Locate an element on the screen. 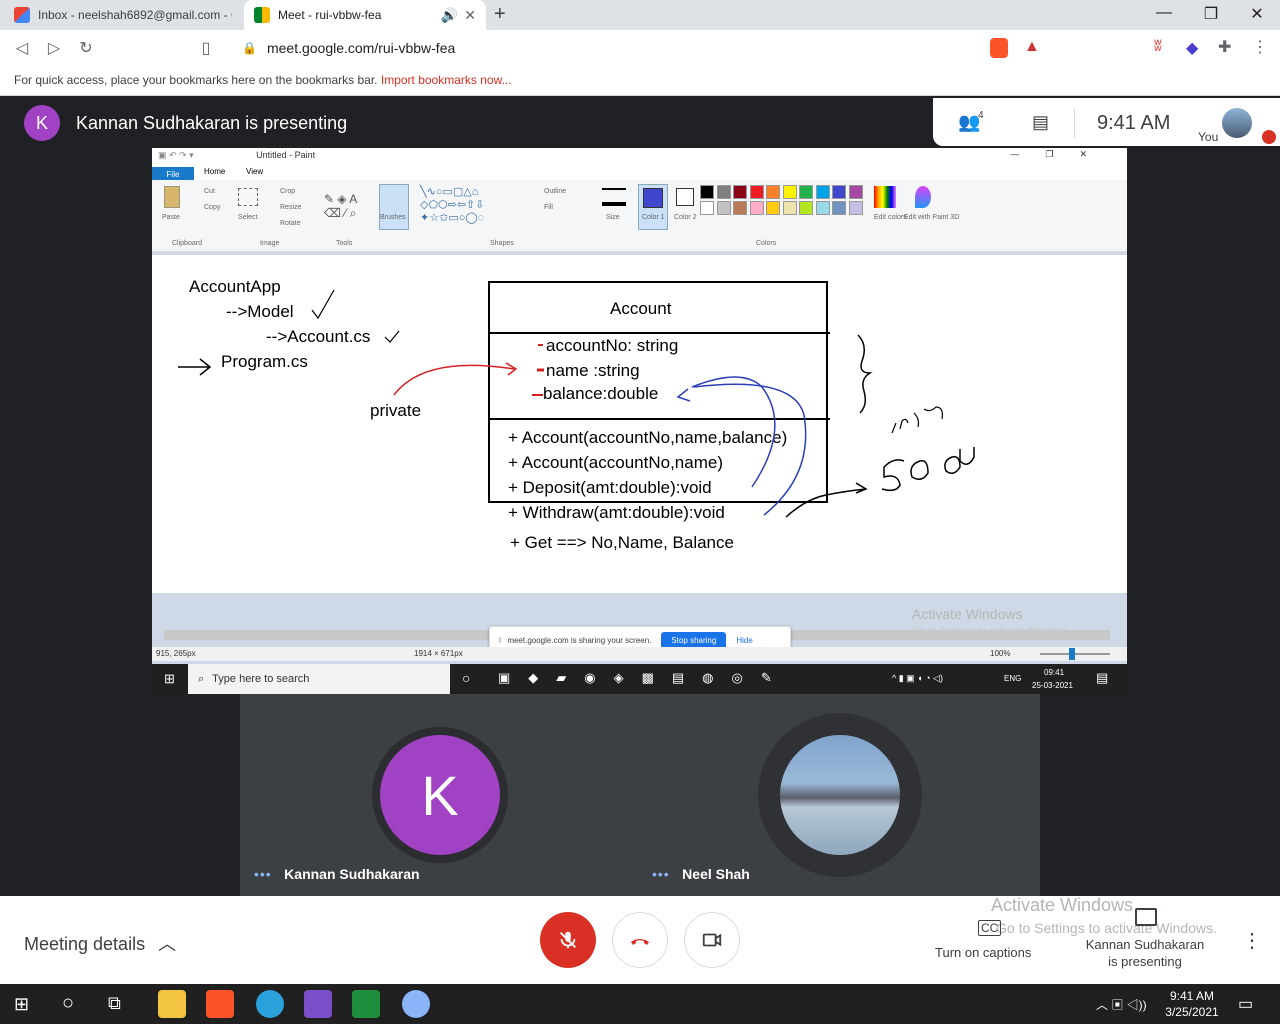  captions-icon: CC is located at coordinates (990, 928).